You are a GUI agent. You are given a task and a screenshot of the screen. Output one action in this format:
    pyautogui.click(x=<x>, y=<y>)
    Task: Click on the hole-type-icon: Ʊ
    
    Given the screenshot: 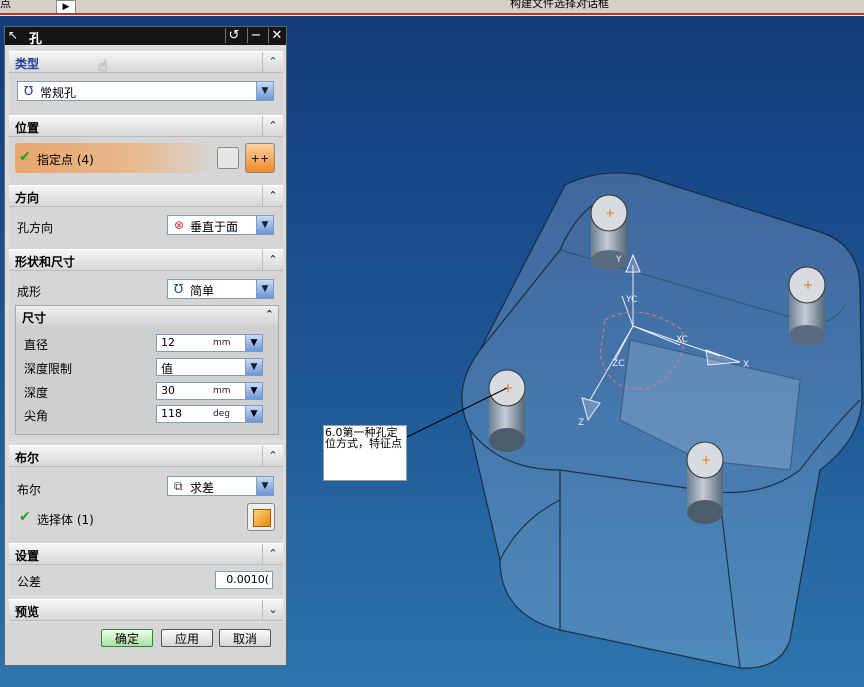 What is the action you would take?
    pyautogui.click(x=29, y=91)
    